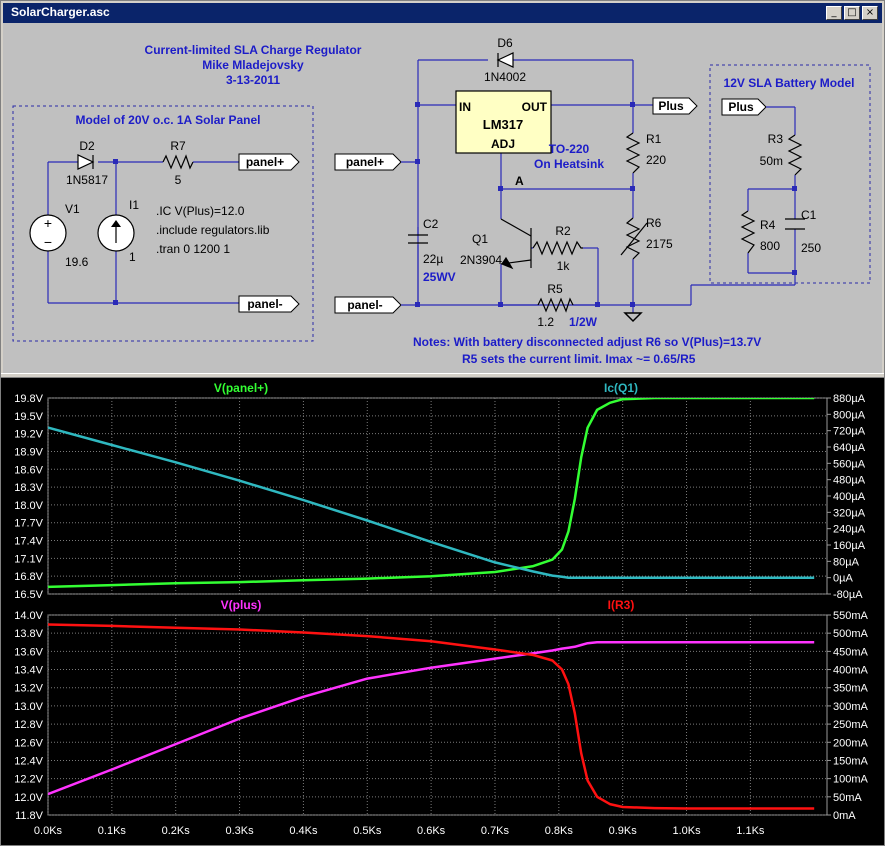  I want to click on left-tick-label: 12.4V, so click(28, 761).